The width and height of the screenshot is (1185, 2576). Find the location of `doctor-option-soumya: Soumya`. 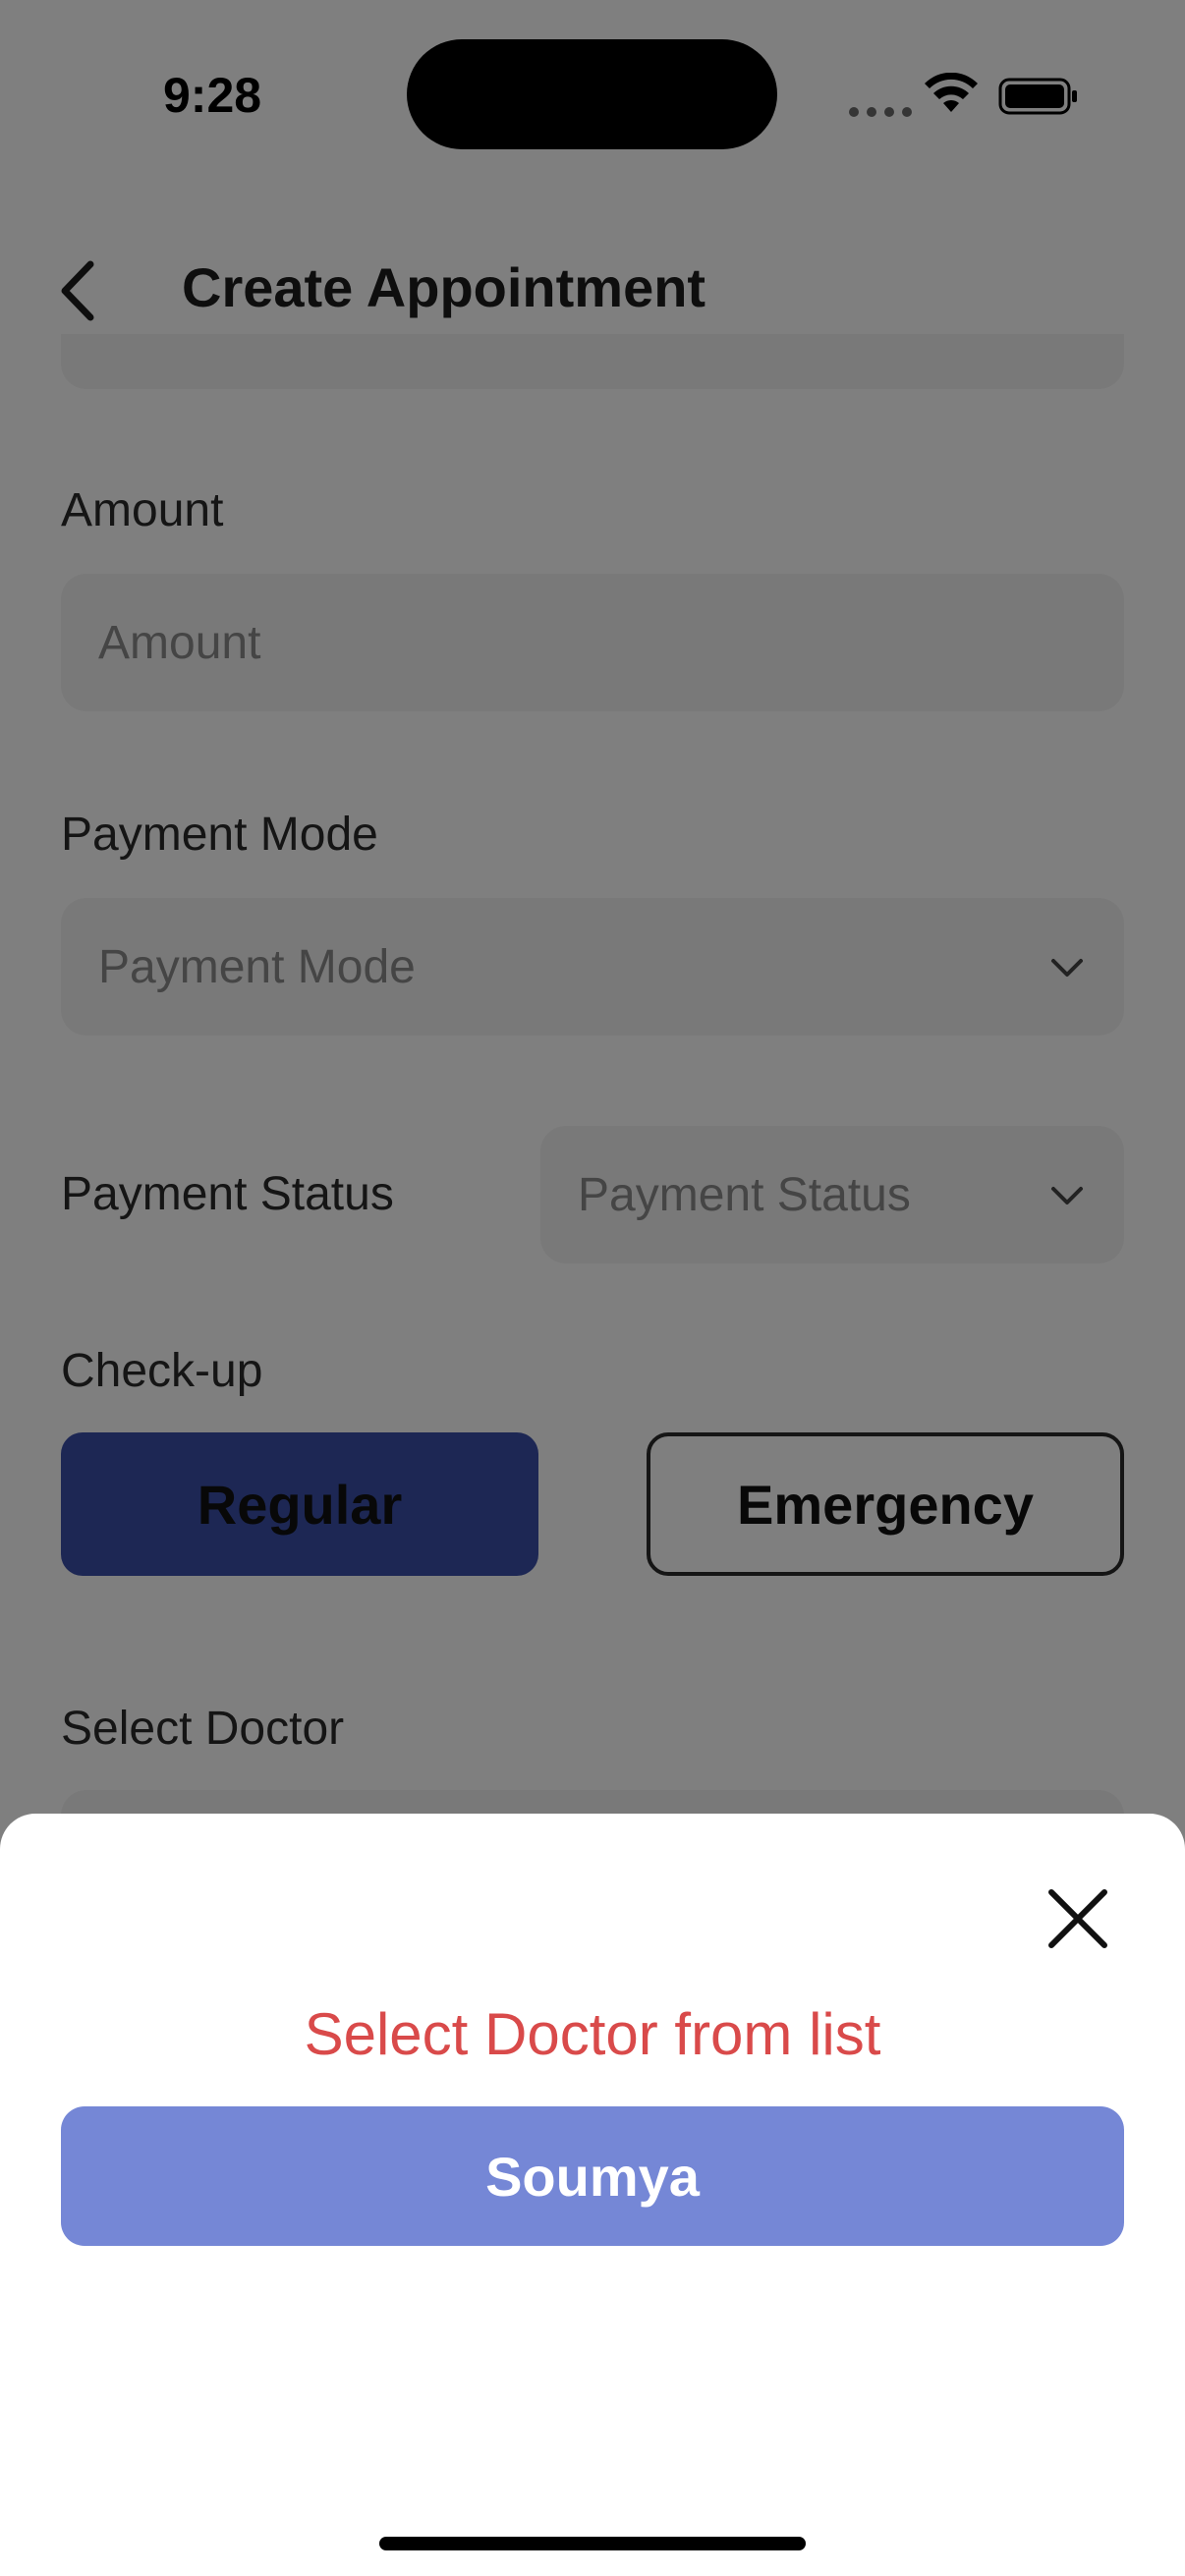

doctor-option-soumya: Soumya is located at coordinates (592, 2176).